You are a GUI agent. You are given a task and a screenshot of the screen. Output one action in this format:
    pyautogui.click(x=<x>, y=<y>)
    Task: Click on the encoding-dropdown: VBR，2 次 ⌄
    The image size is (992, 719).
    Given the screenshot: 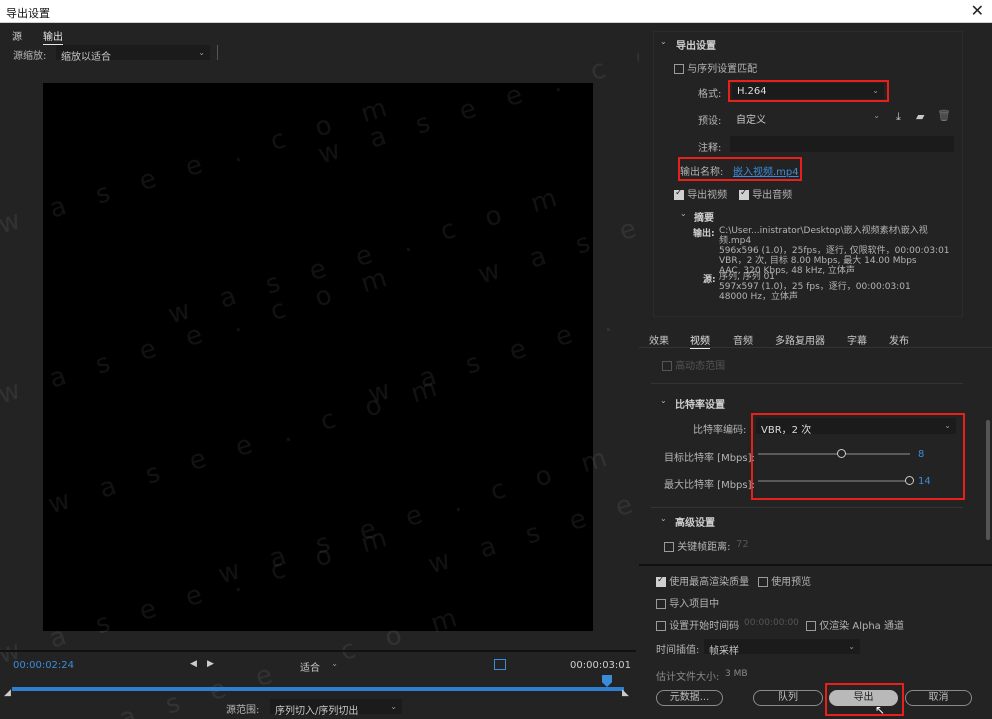 What is the action you would take?
    pyautogui.click(x=856, y=427)
    